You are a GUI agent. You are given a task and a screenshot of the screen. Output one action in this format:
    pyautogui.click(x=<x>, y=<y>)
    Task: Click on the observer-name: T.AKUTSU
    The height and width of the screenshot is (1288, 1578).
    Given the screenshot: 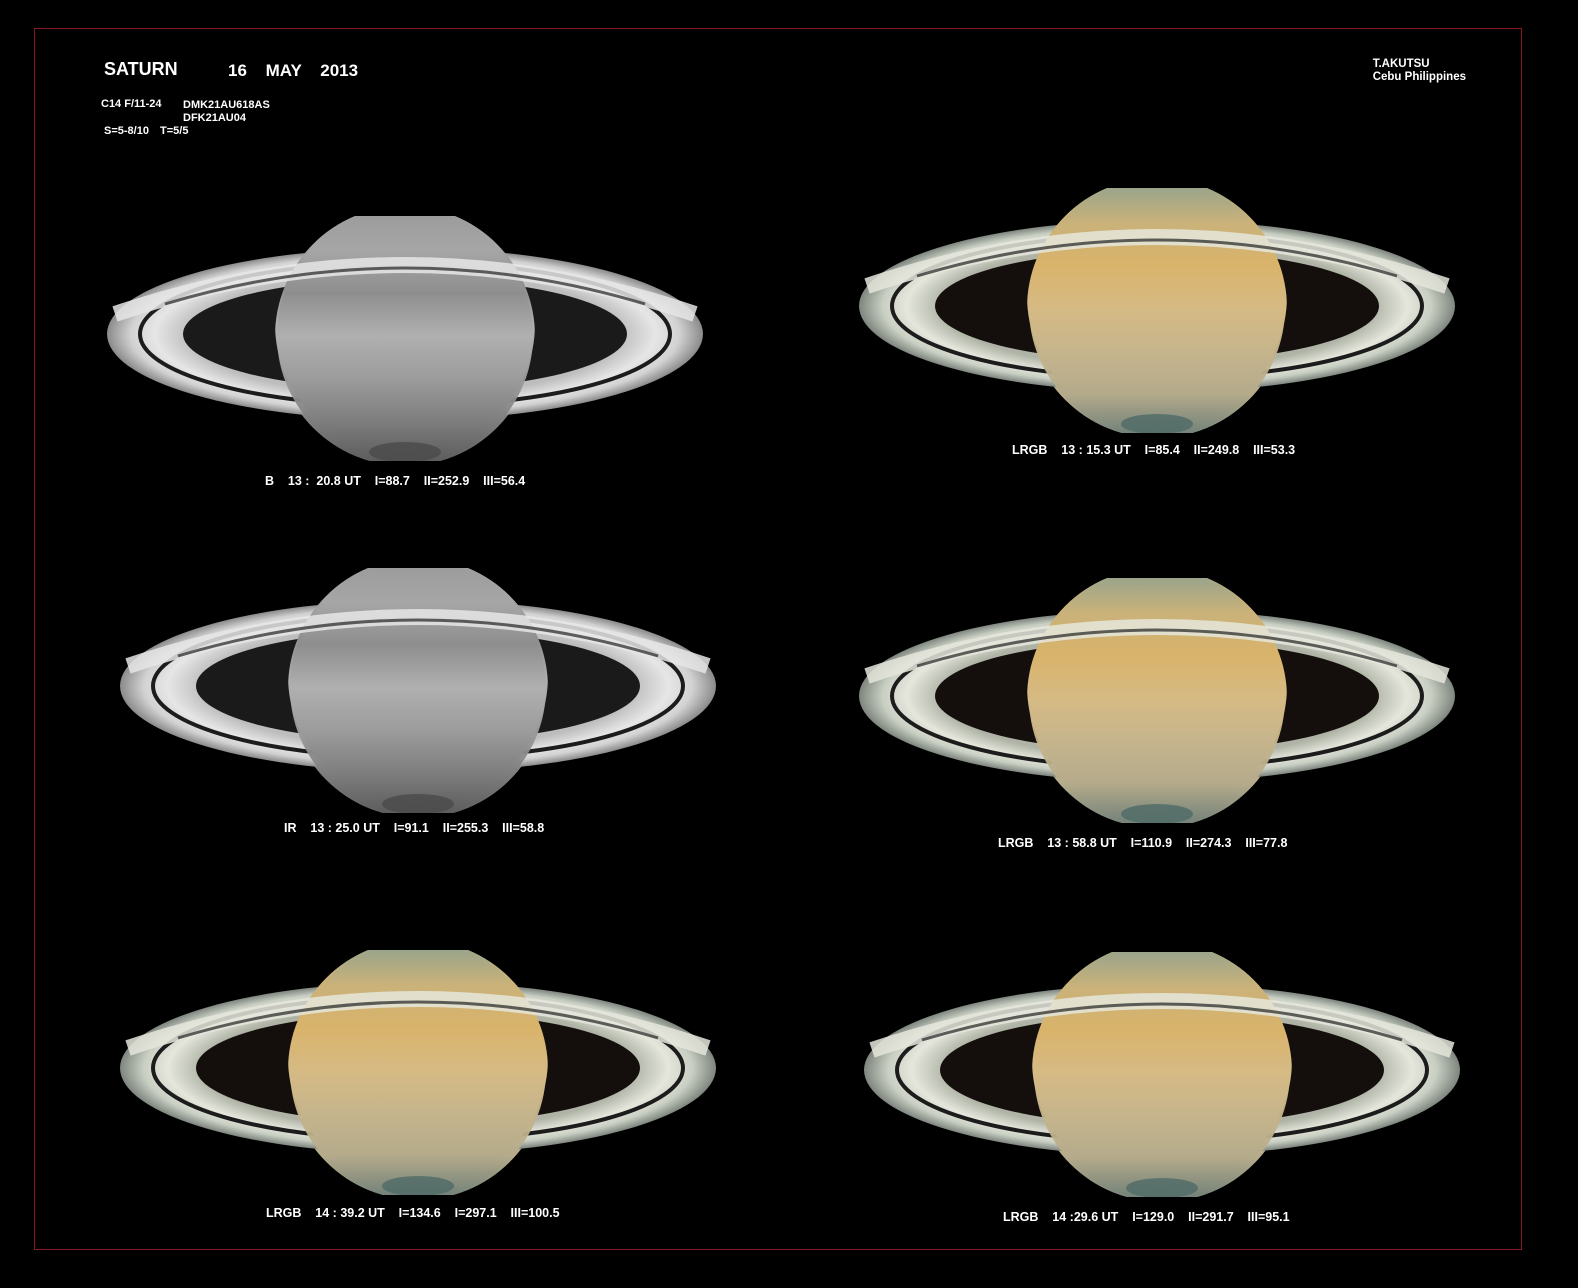 What is the action you would take?
    pyautogui.click(x=1401, y=64)
    